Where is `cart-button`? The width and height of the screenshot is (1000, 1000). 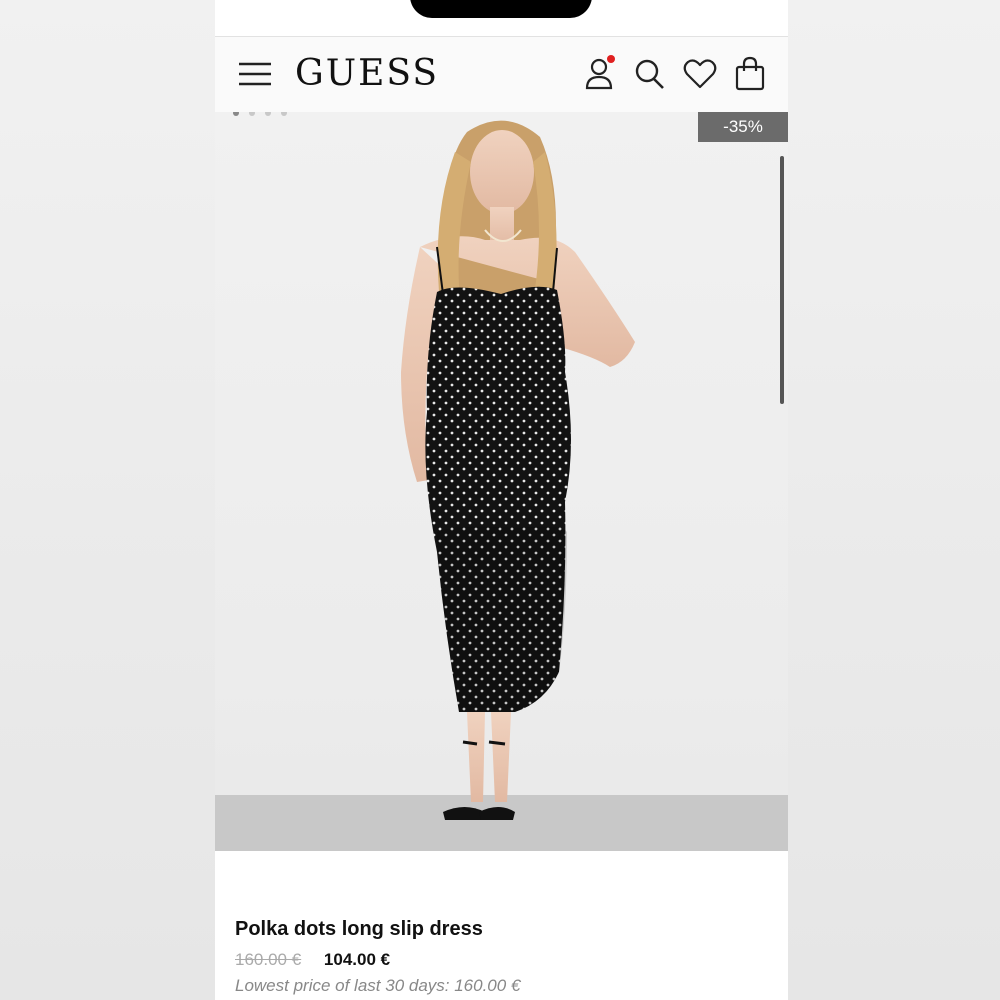 cart-button is located at coordinates (750, 74).